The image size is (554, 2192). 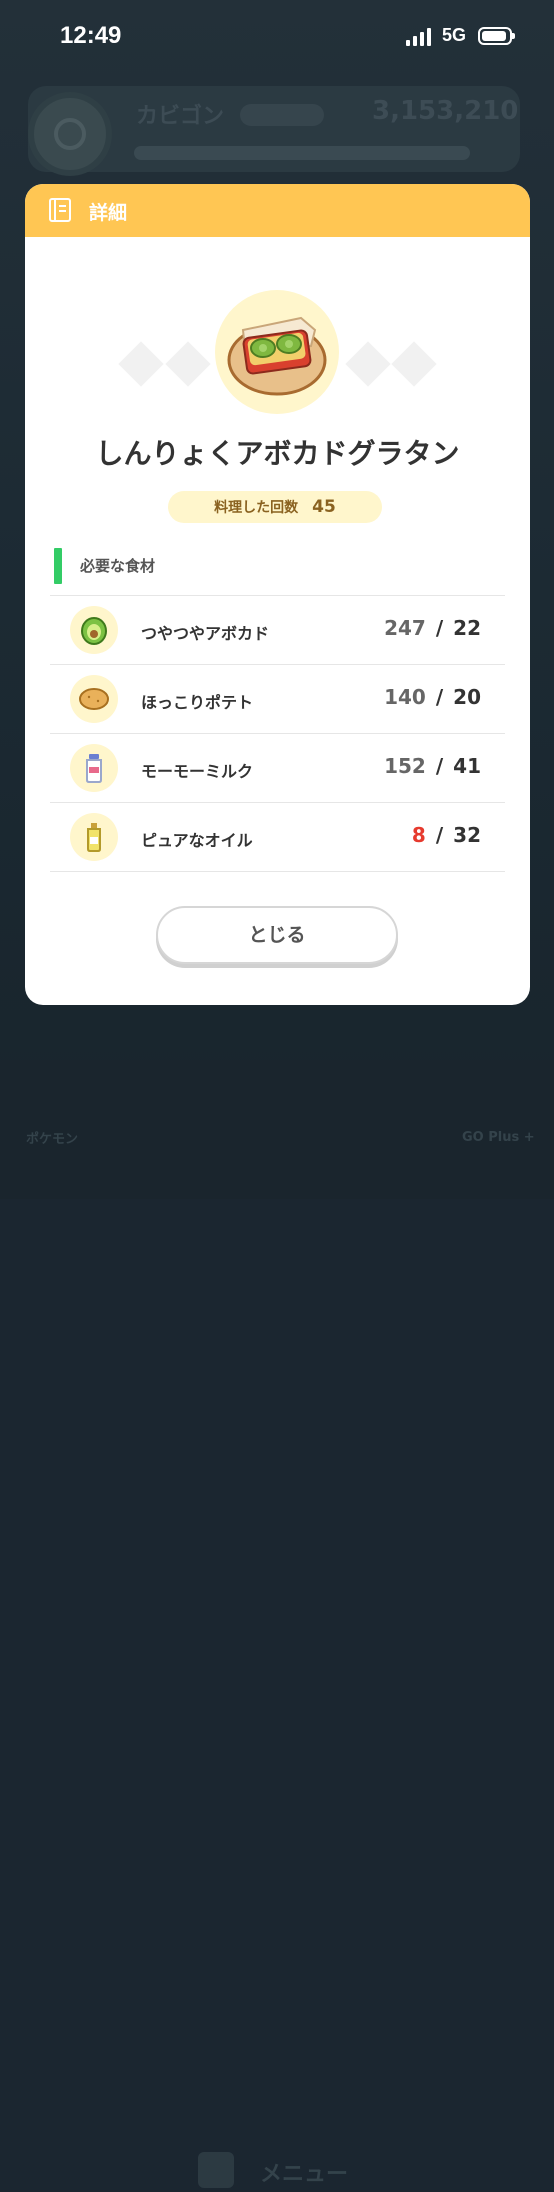 What do you see at coordinates (405, 697) in the screenshot?
I see `ingredient-have: 140` at bounding box center [405, 697].